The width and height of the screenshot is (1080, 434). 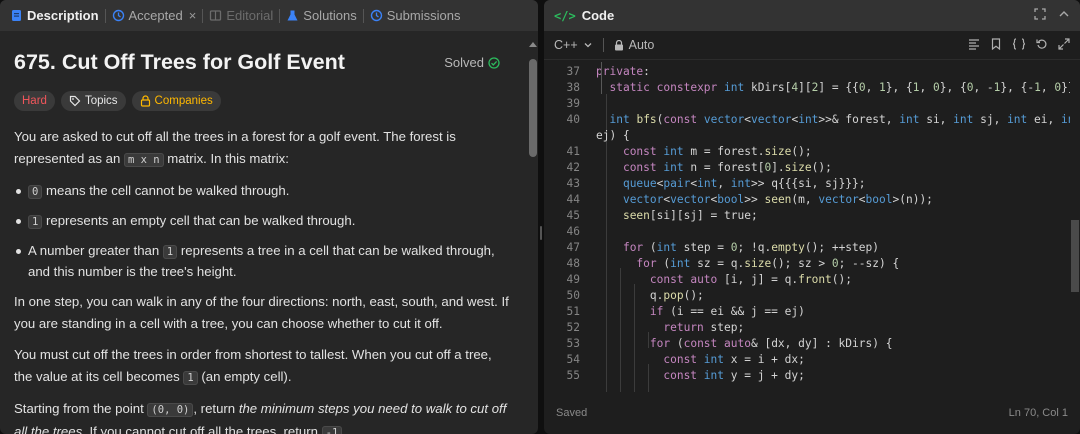 I want to click on tab-description: Description, so click(x=54, y=15).